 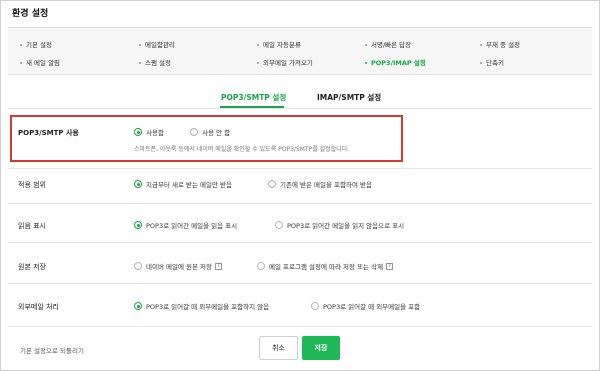 What do you see at coordinates (208, 307) in the screenshot?
I see `radio-label: POP3로 읽어갈 때 외부메일을 포함하지 않음` at bounding box center [208, 307].